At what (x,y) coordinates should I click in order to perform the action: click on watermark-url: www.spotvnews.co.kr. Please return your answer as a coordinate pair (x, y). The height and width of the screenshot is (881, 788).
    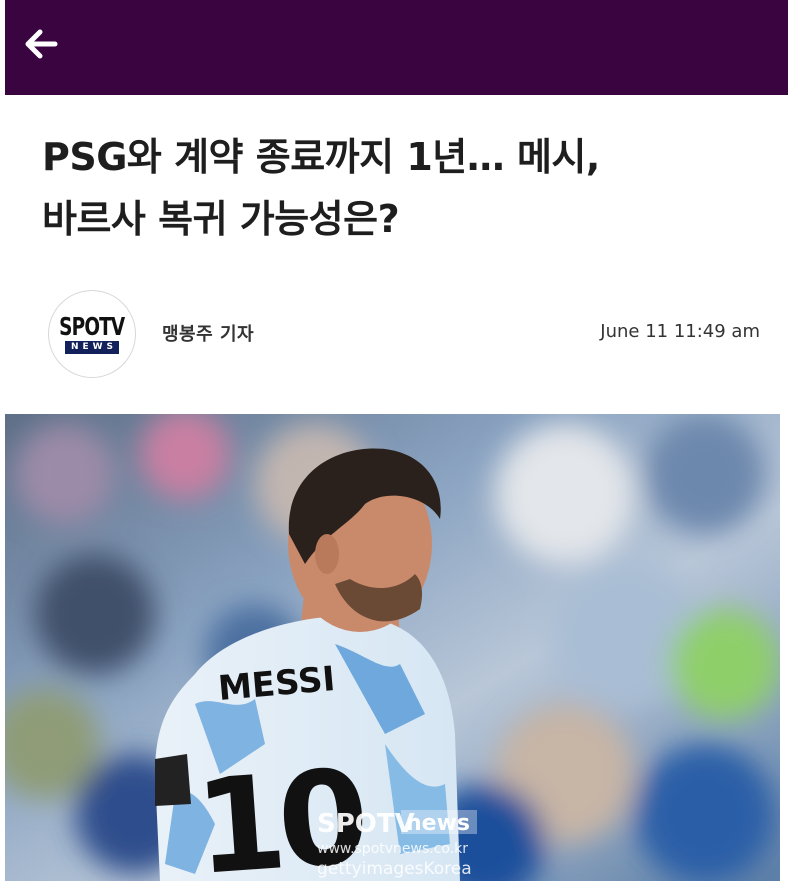
    Looking at the image, I should click on (392, 849).